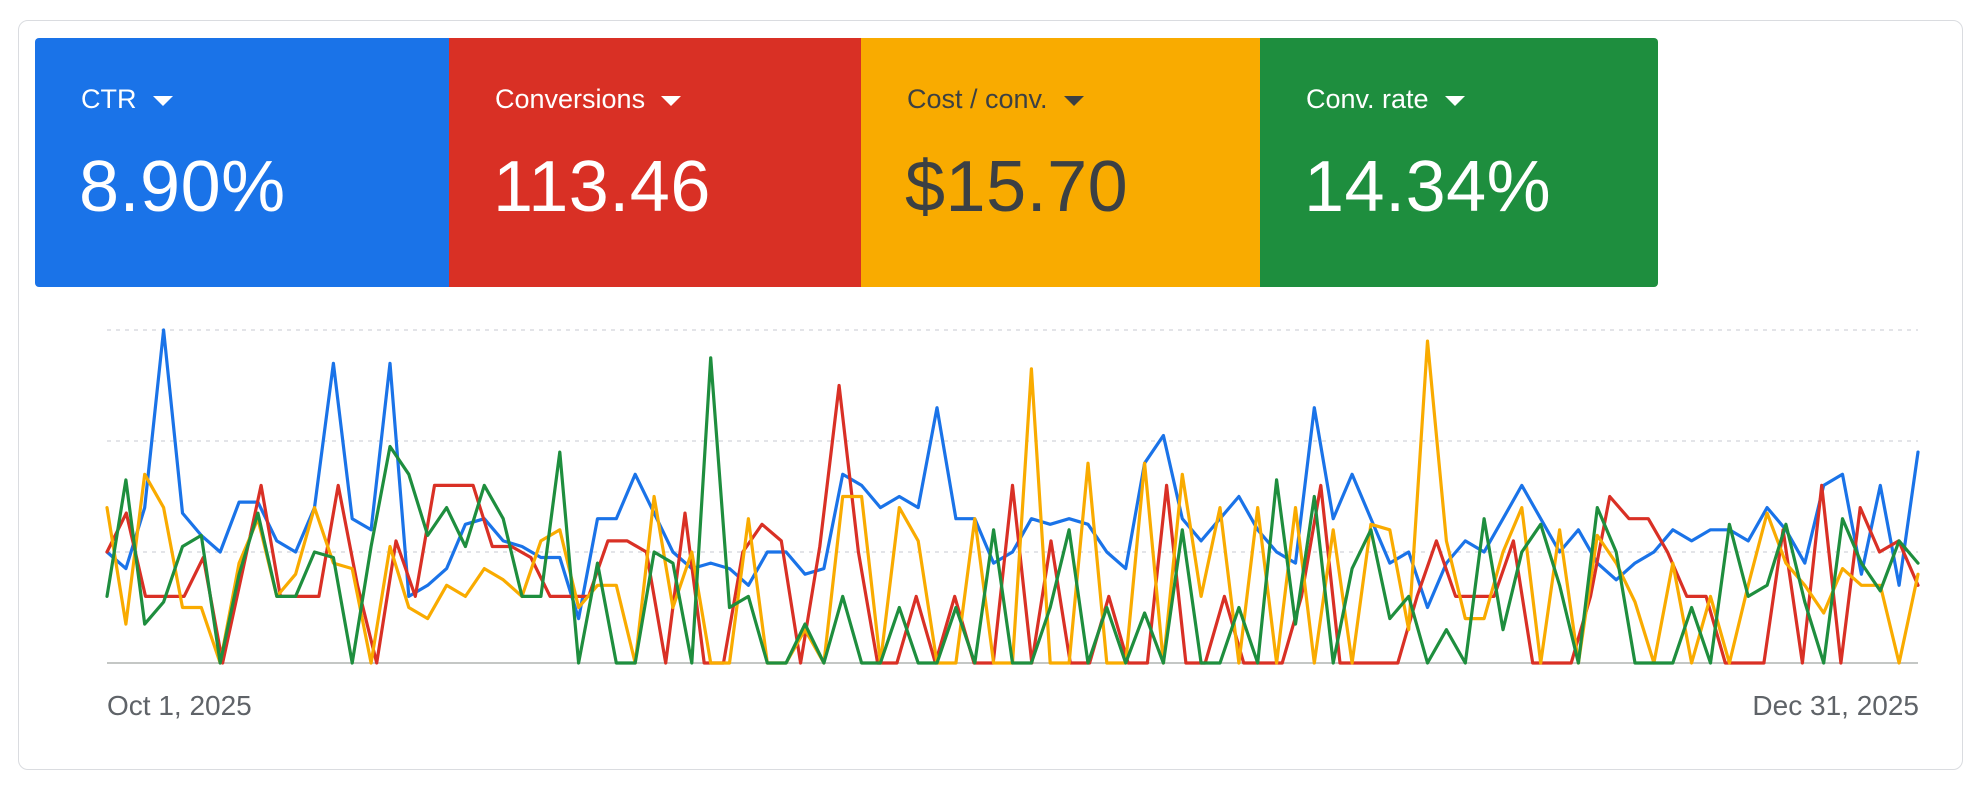 The image size is (1983, 793). I want to click on x-axis-end-label: Dec 31, 2025, so click(1835, 705).